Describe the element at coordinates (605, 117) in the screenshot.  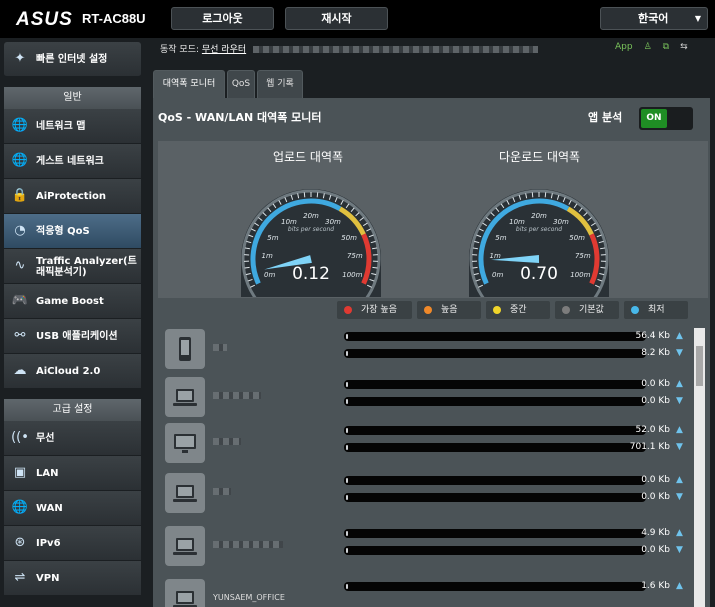
I see `app-analysis-label: 앱 분석` at that location.